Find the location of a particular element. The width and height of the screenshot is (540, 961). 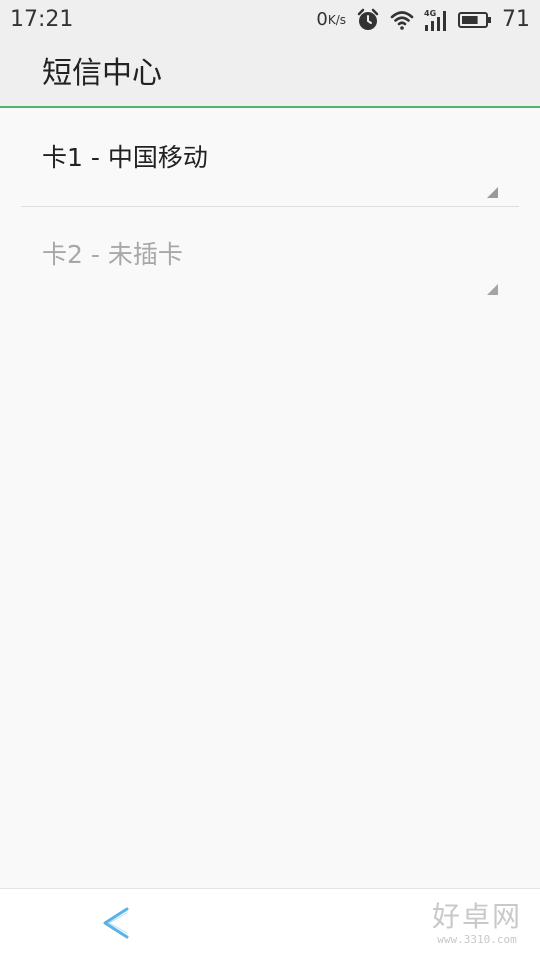

network-speed-unit: K/s is located at coordinates (336, 20).